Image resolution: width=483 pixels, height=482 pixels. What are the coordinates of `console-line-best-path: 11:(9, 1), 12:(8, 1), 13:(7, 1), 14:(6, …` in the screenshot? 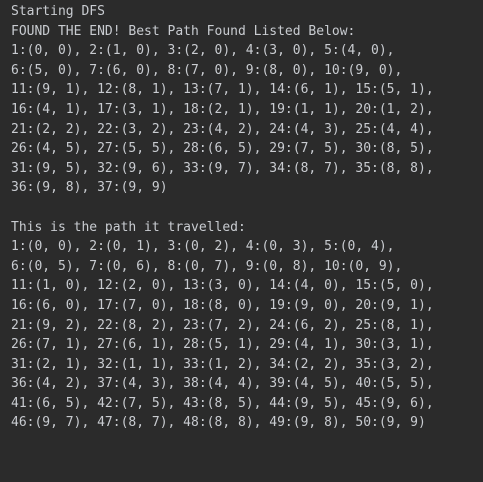 It's located at (222, 90).